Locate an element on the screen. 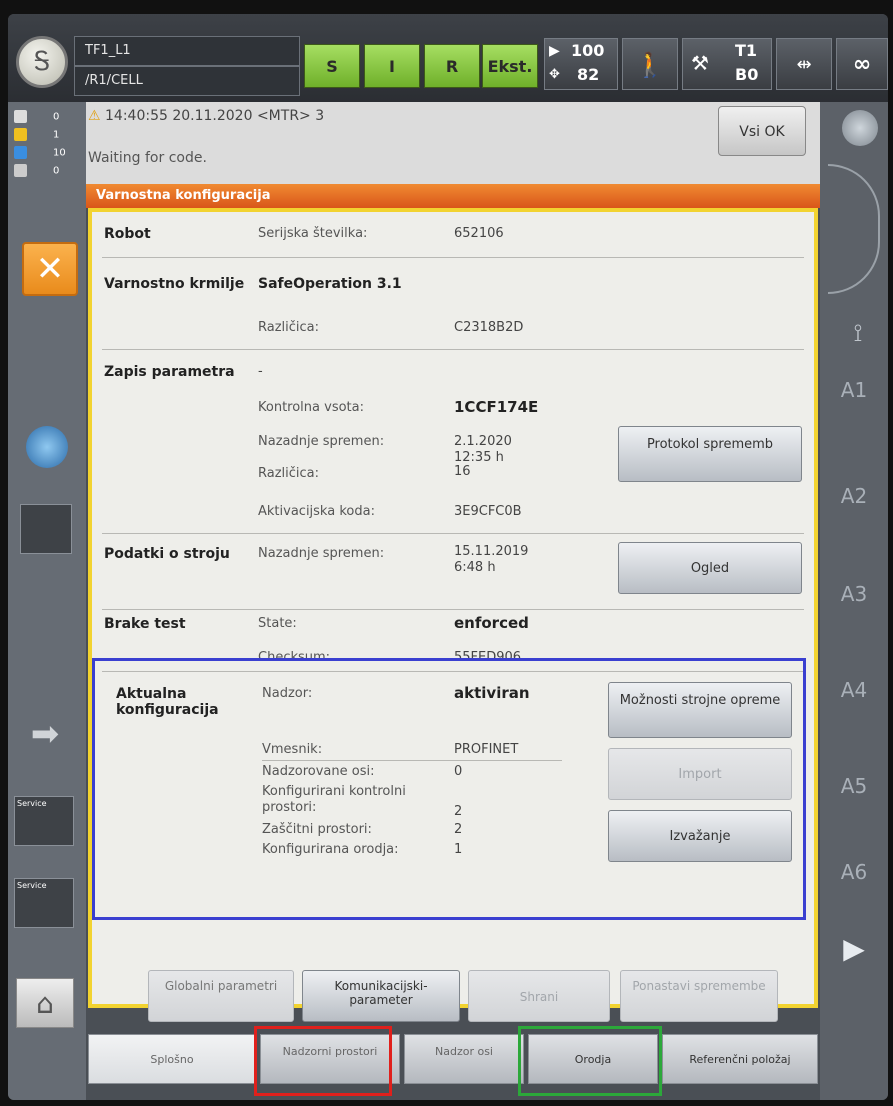 The width and height of the screenshot is (893, 1106). message-text: Waiting for code. is located at coordinates (147, 158).